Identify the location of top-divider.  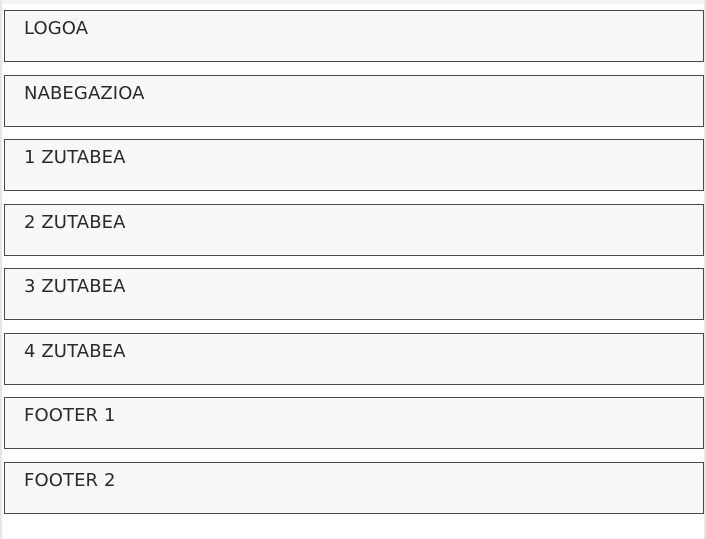
(353, 2).